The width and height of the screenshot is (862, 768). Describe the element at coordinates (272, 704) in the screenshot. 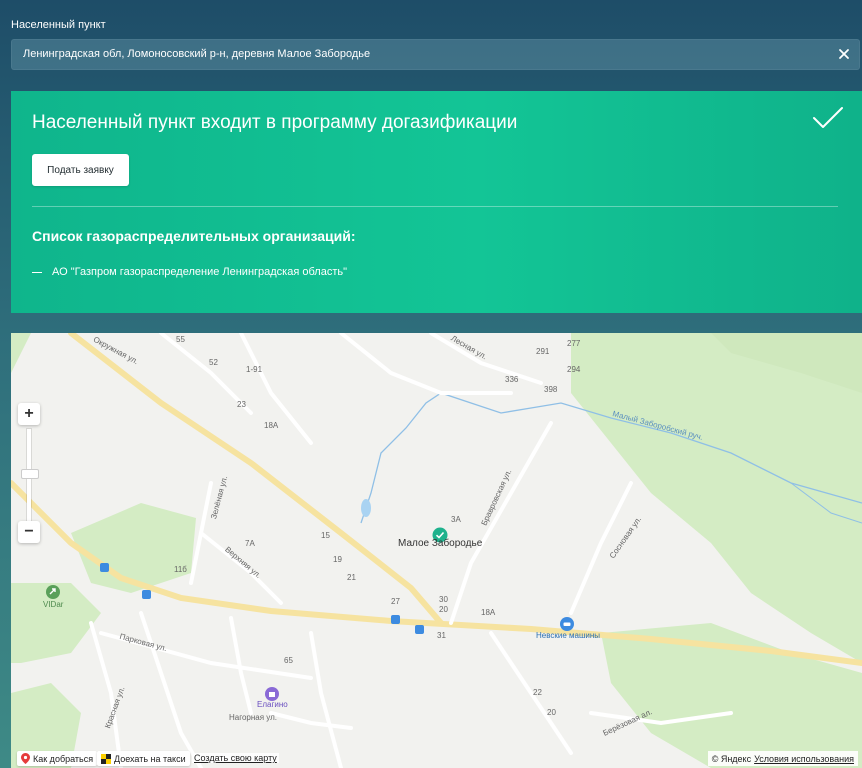

I see `poi-label: Елагино` at that location.